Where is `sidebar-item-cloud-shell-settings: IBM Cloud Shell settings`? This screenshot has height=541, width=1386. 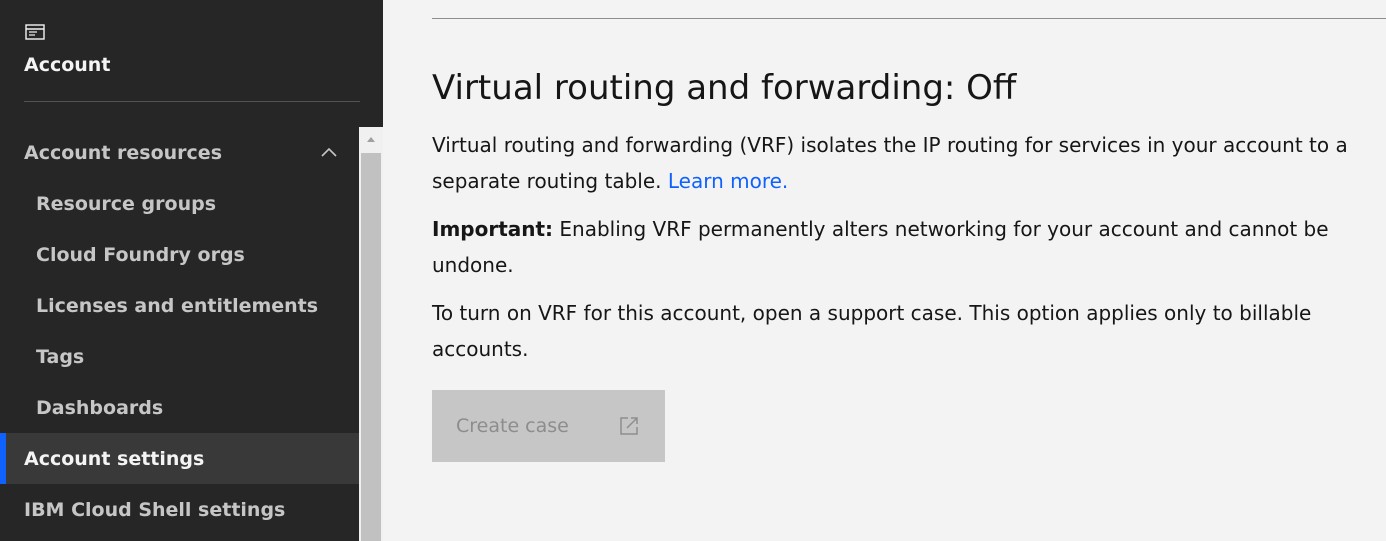 sidebar-item-cloud-shell-settings: IBM Cloud Shell settings is located at coordinates (179, 509).